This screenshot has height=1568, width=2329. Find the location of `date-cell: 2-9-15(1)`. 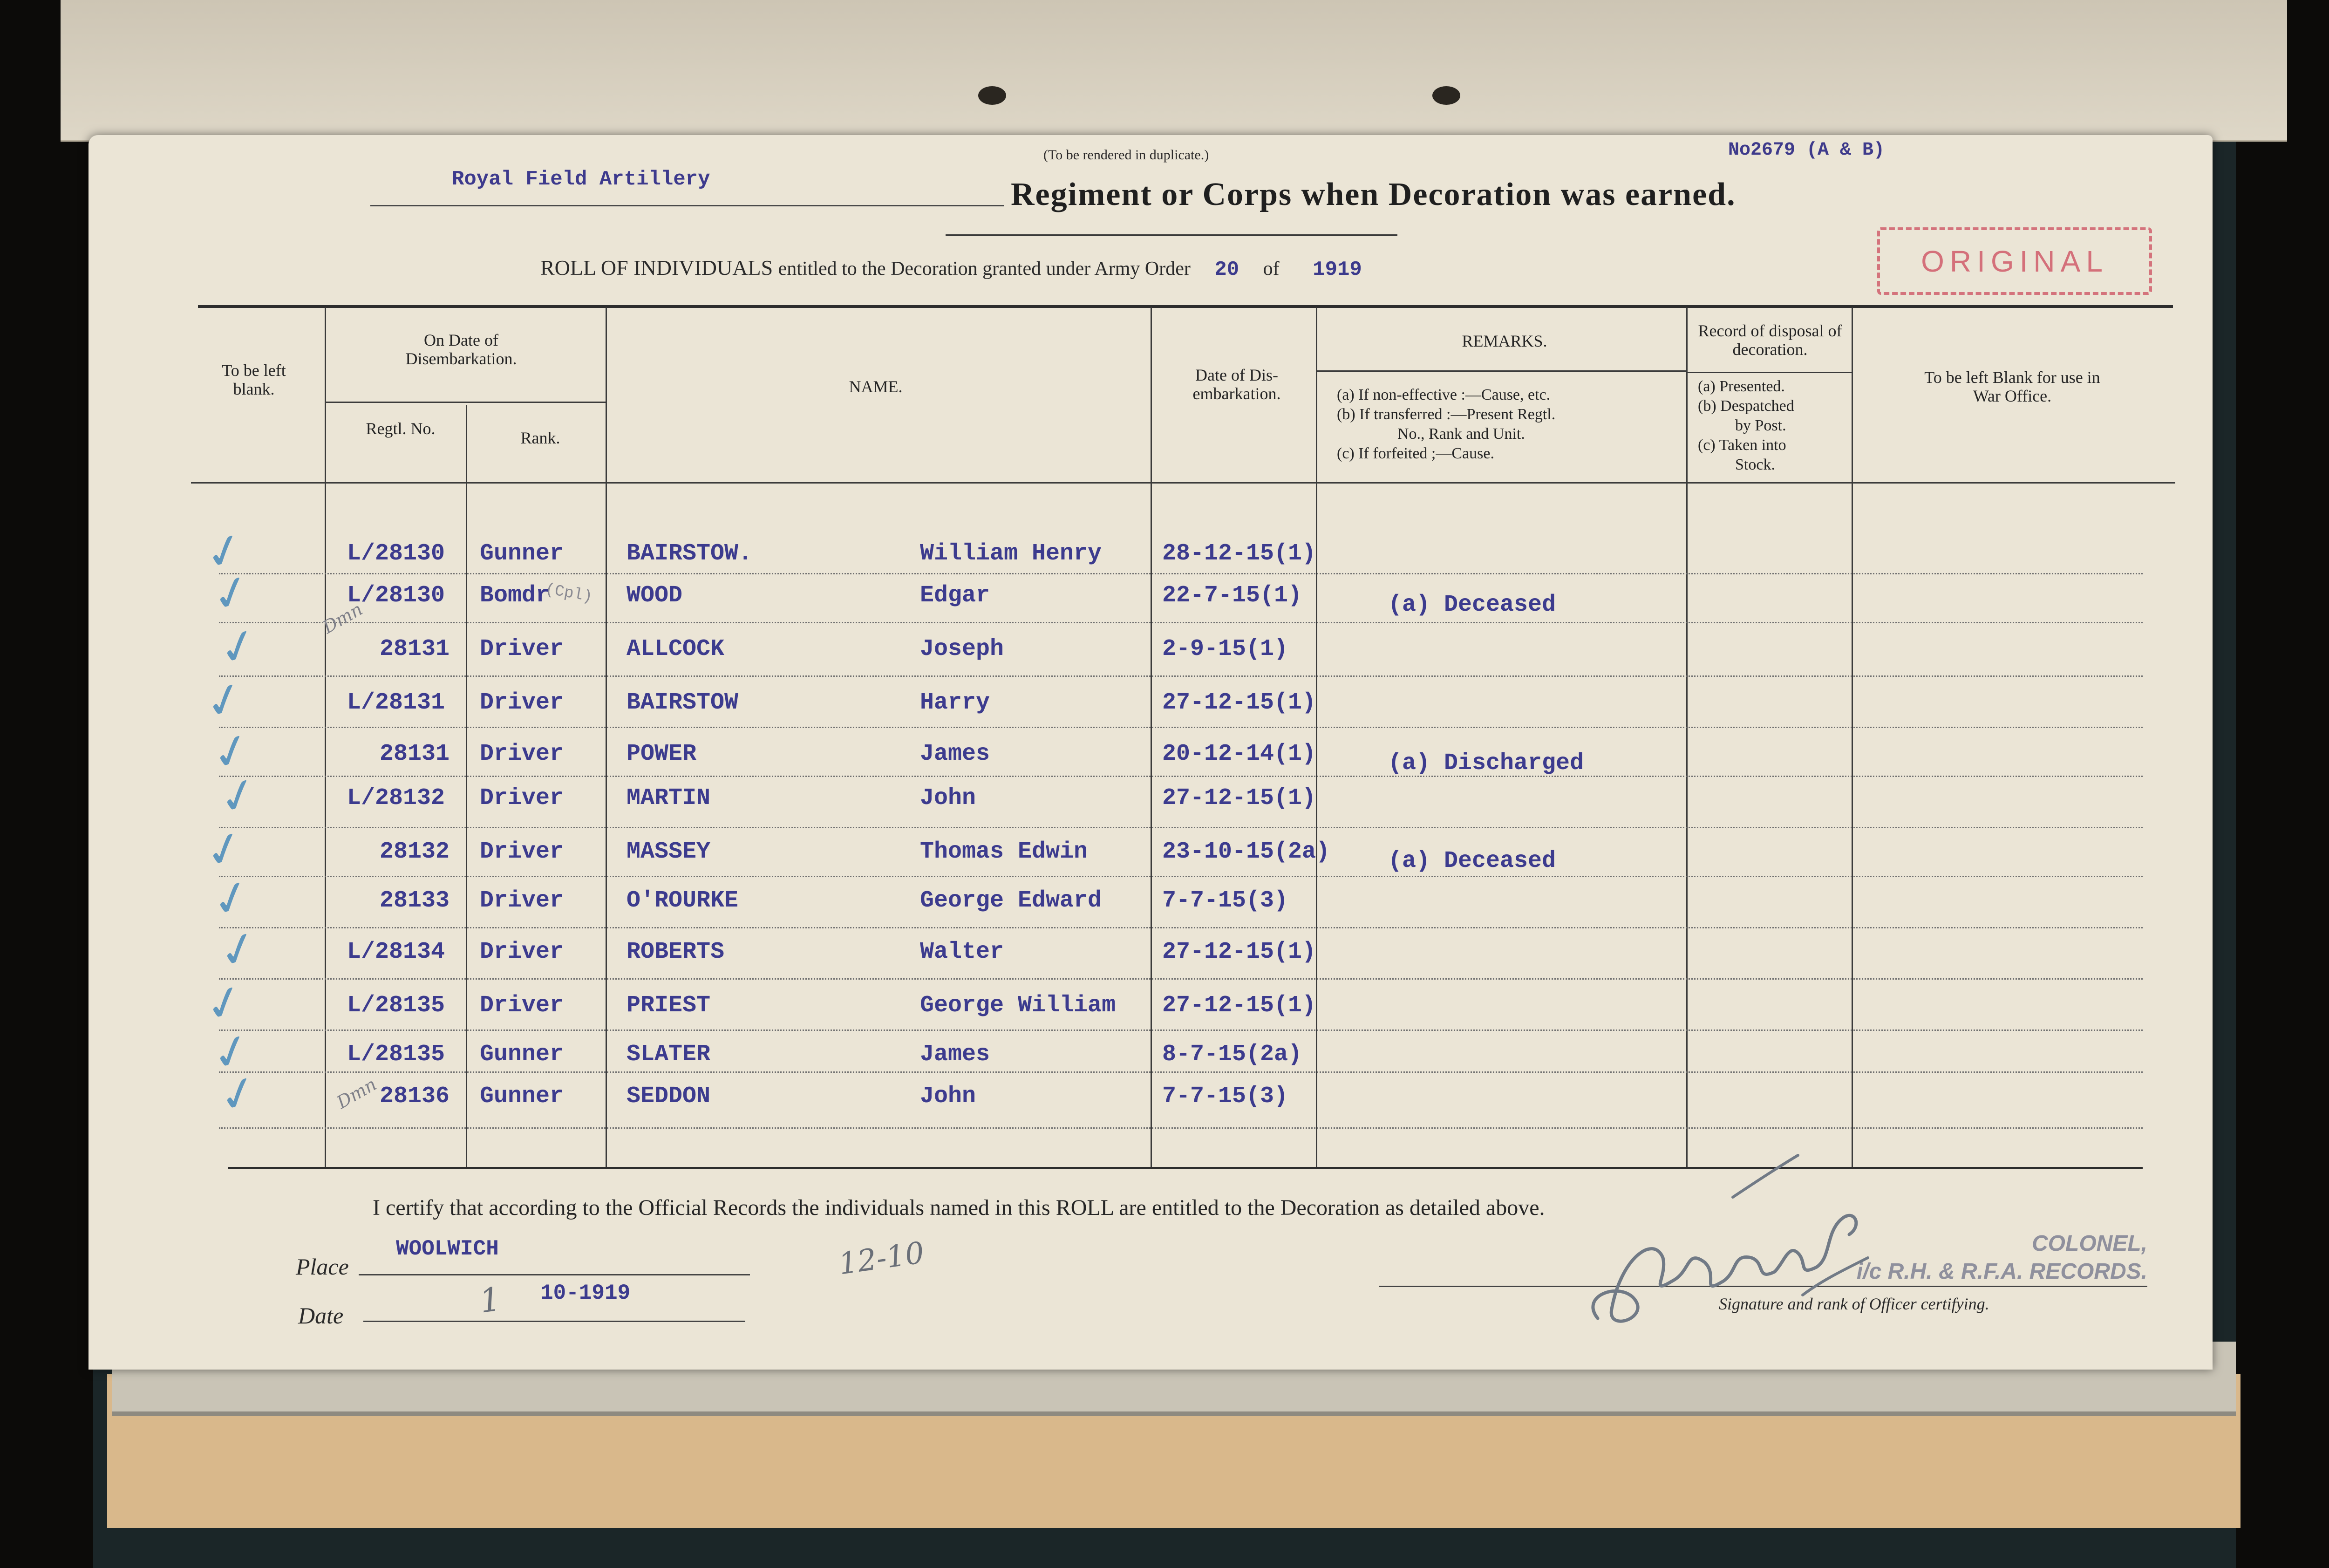

date-cell: 2-9-15(1) is located at coordinates (1225, 649).